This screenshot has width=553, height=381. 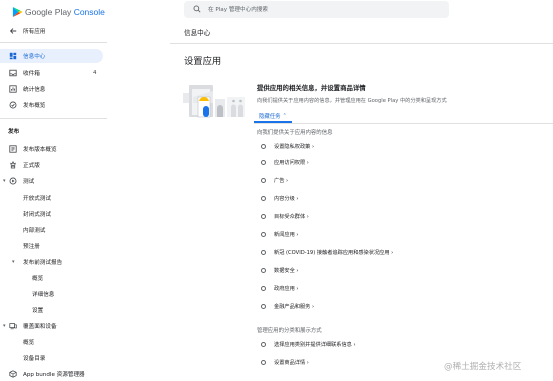 What do you see at coordinates (197, 9) in the screenshot?
I see `search-icon` at bounding box center [197, 9].